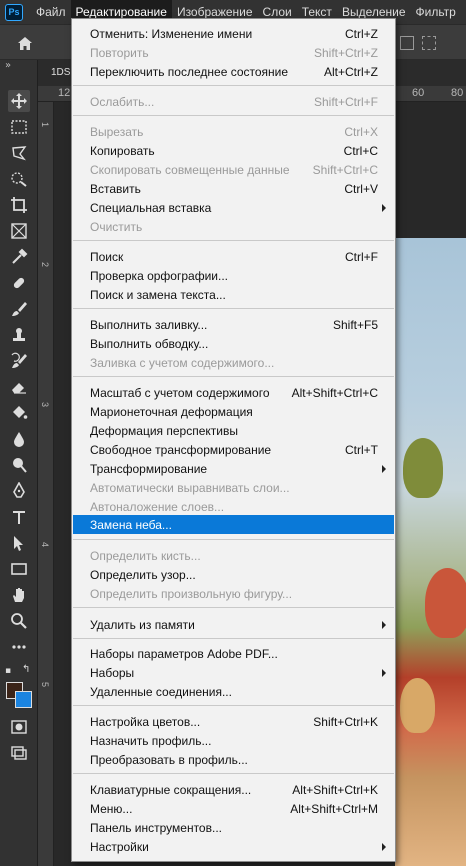  Describe the element at coordinates (19, 439) in the screenshot. I see `blur-icon` at that location.